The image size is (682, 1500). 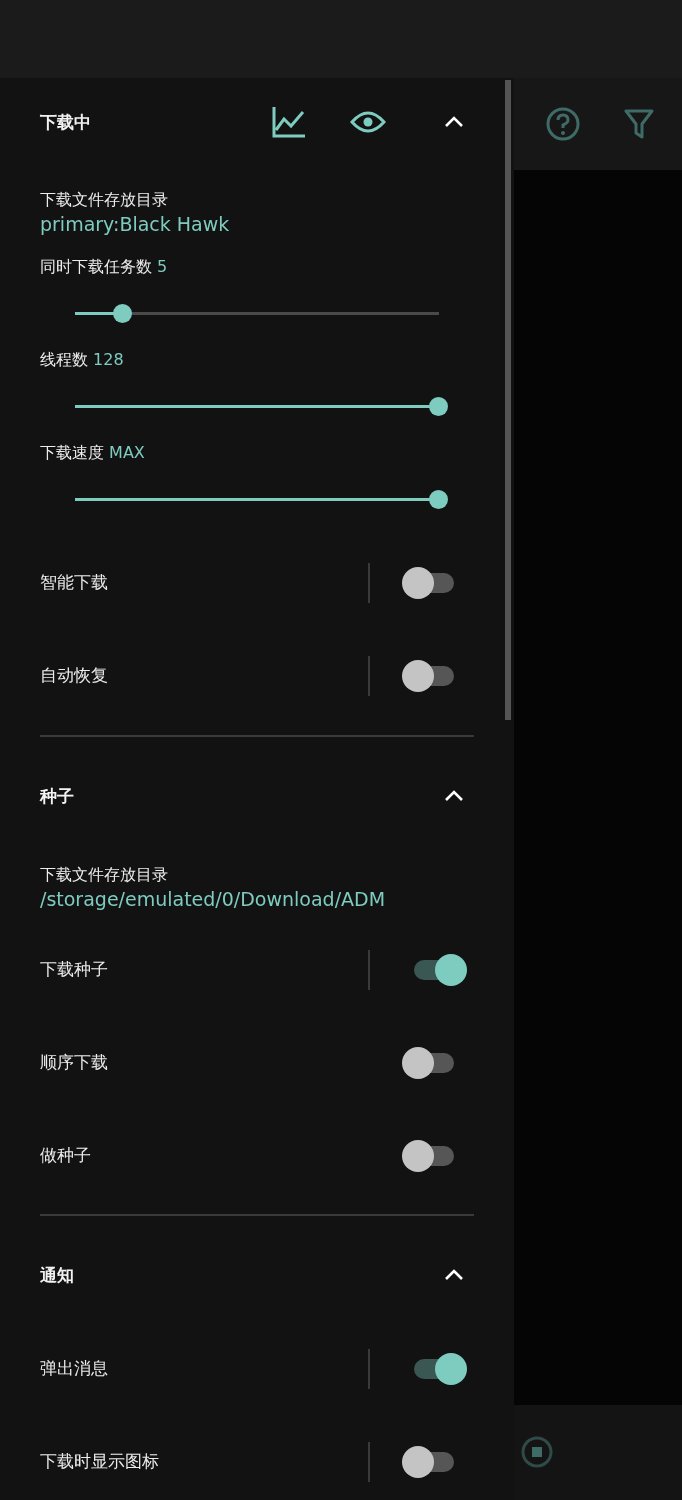 What do you see at coordinates (100, 1461) in the screenshot?
I see `setting-label: 下载时显示图标` at bounding box center [100, 1461].